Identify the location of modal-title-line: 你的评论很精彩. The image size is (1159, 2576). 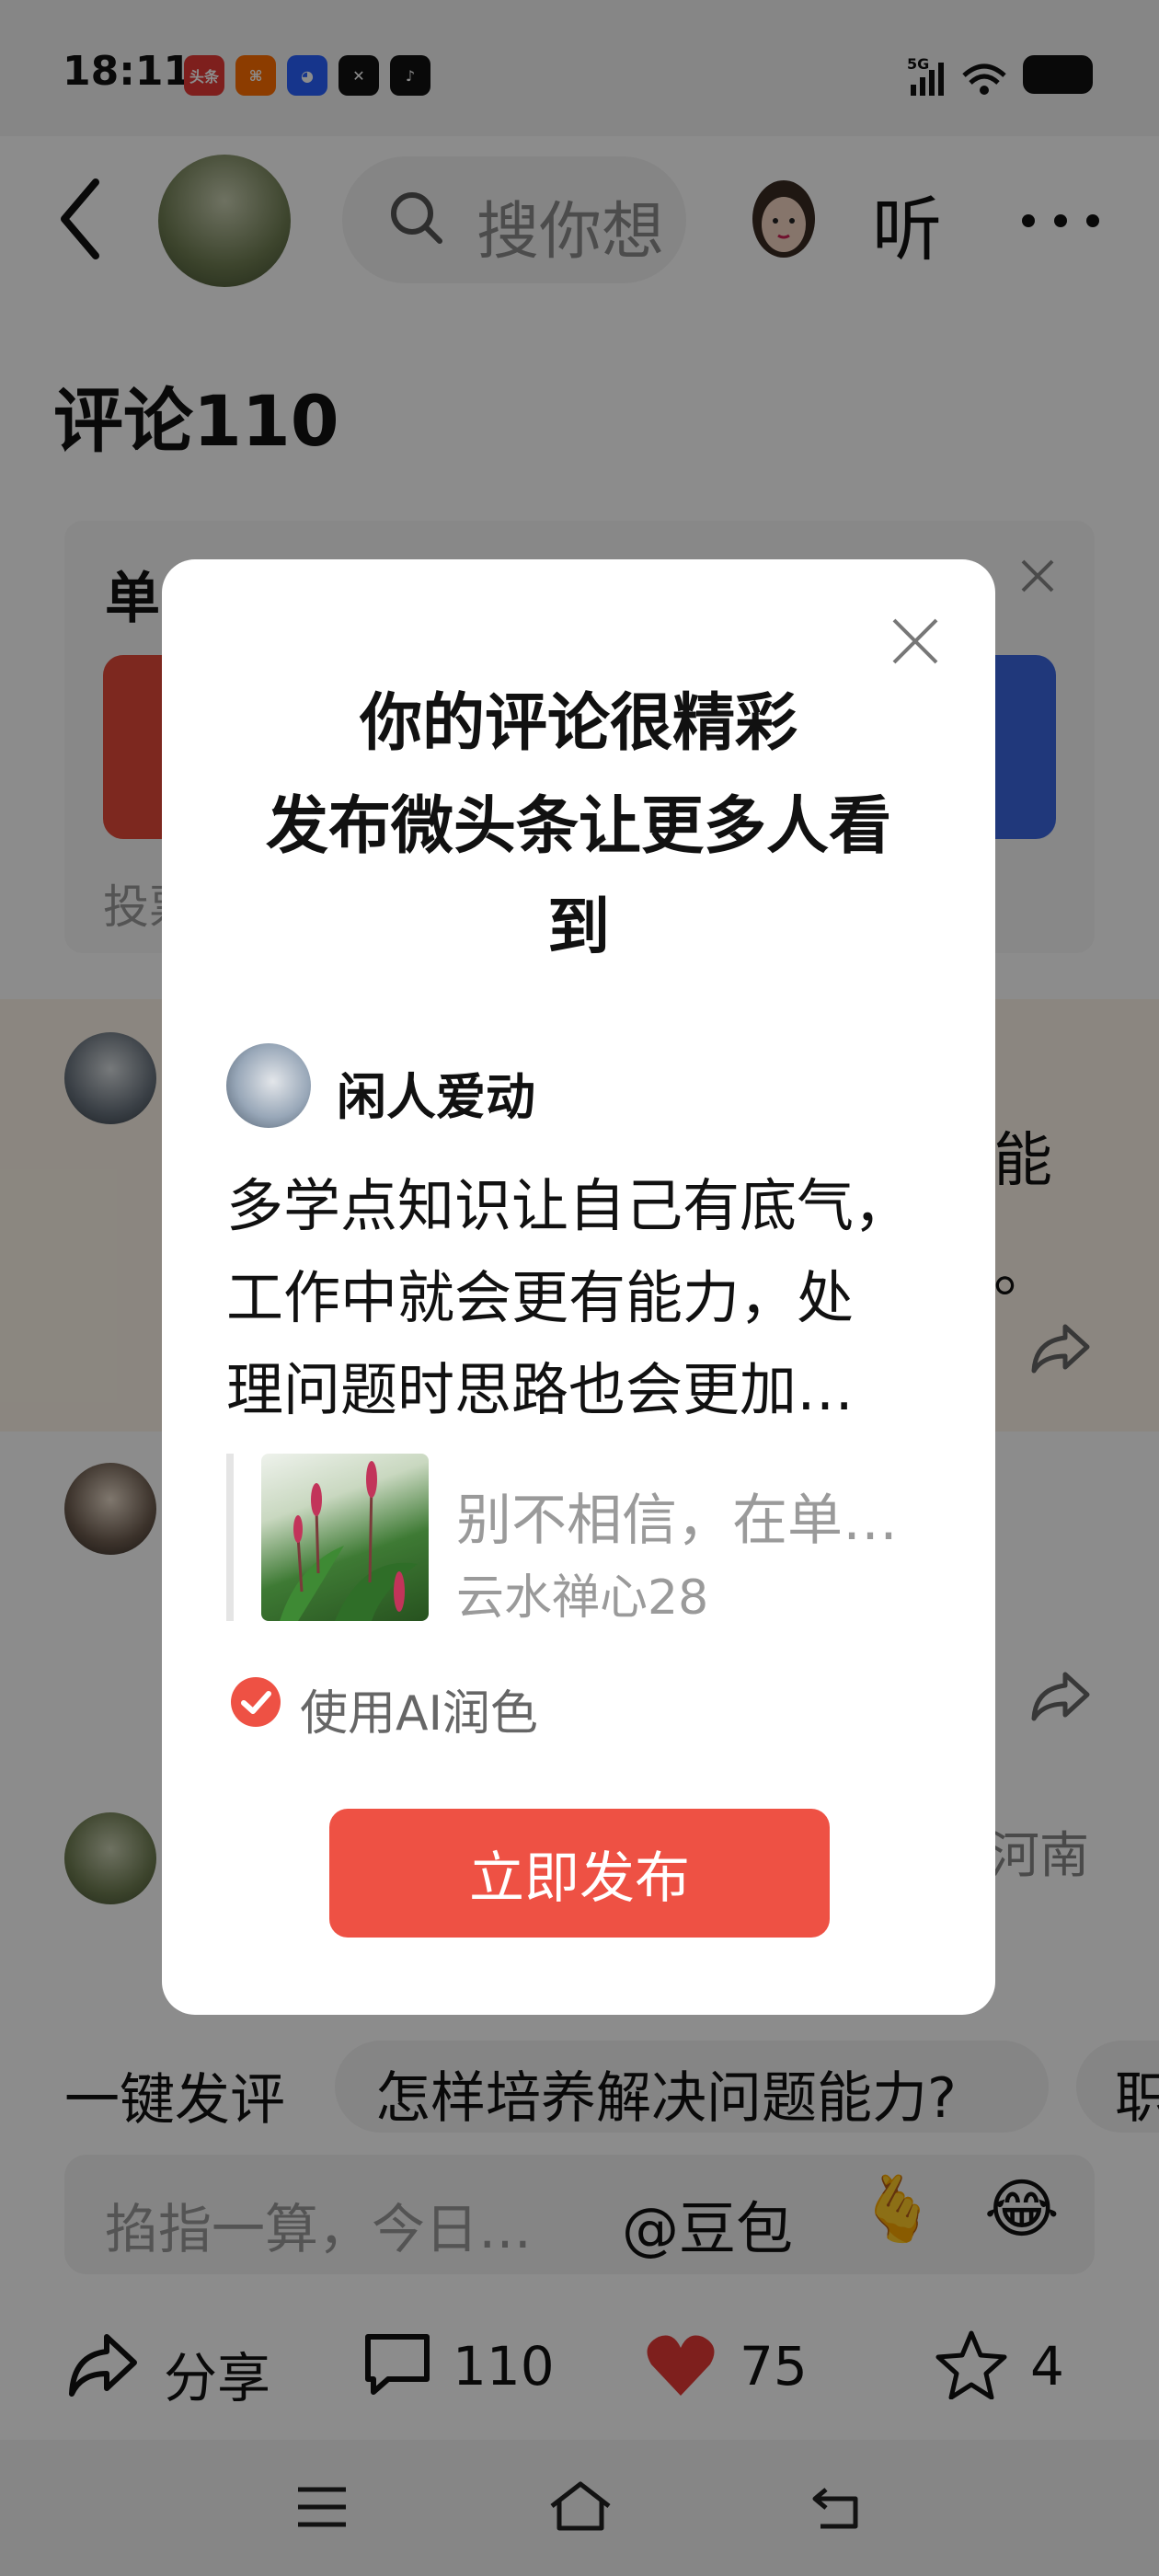
(578, 723).